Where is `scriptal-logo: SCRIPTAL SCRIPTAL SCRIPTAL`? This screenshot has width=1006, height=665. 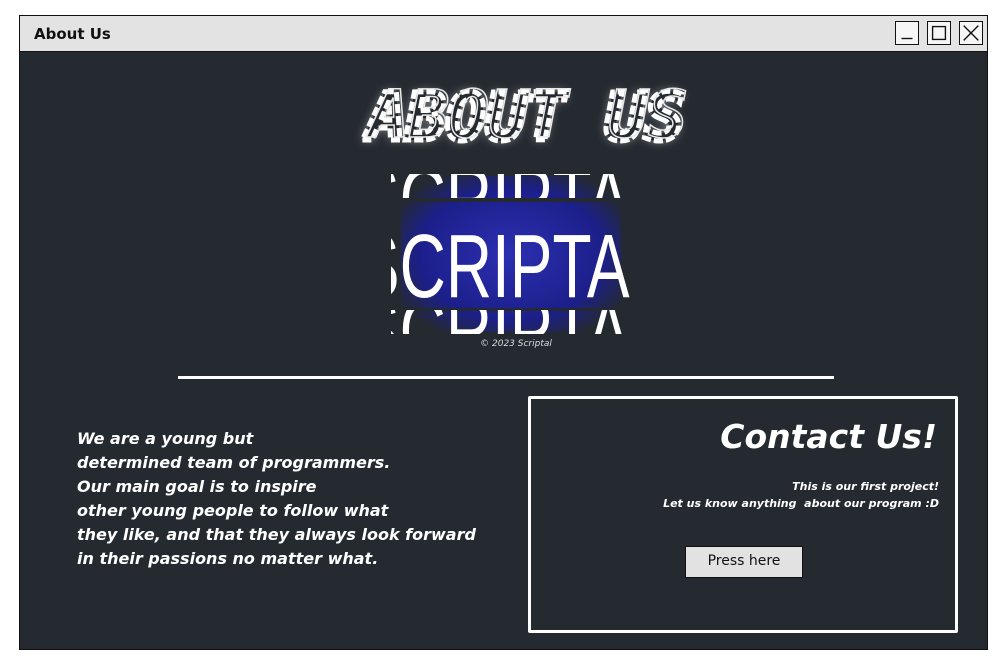
scriptal-logo: SCRIPTAL SCRIPTAL SCRIPTAL is located at coordinates (511, 254).